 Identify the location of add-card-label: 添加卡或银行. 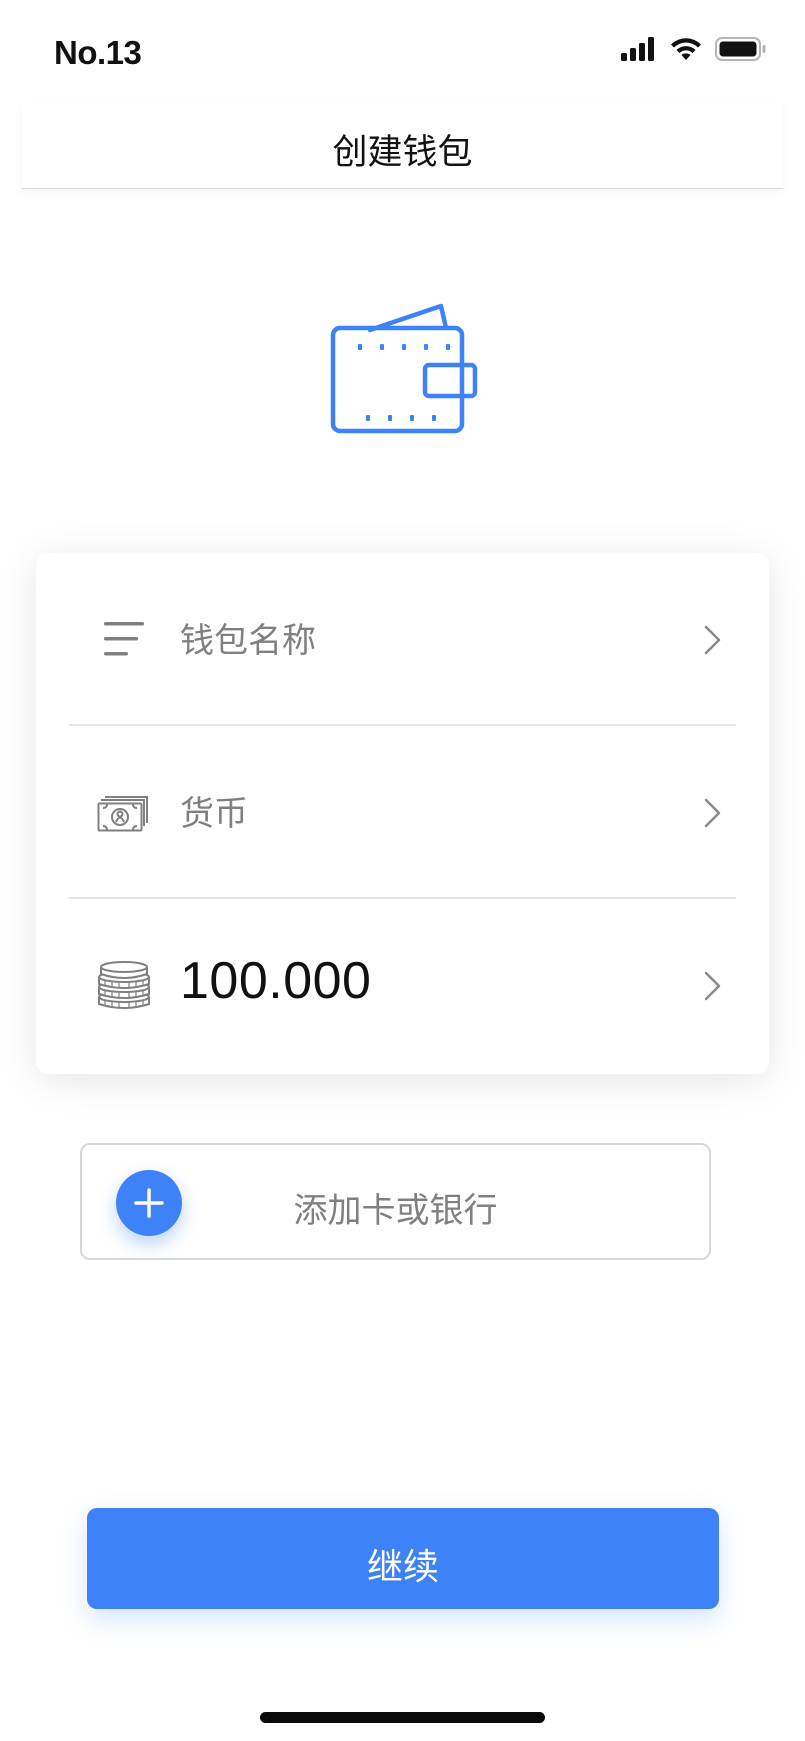
(395, 1211).